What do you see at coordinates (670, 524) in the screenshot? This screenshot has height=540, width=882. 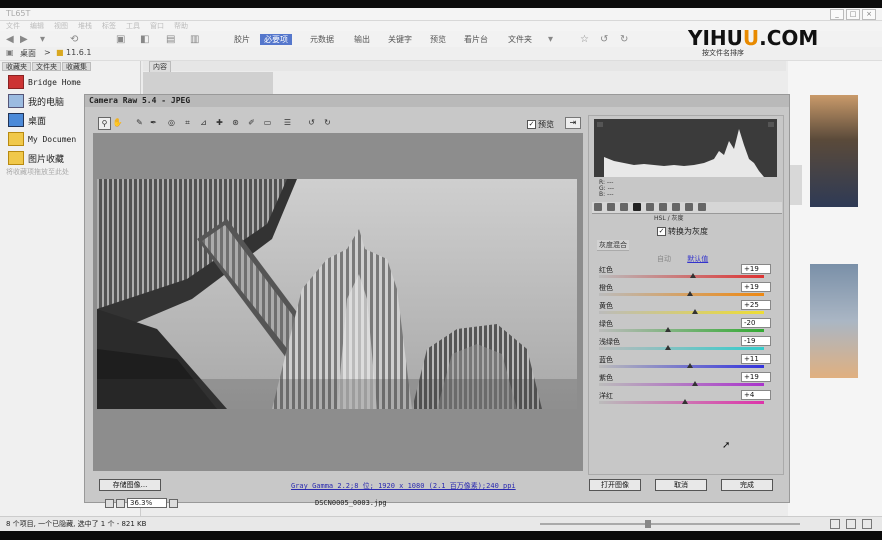 I see `thumbnail-size-slider` at bounding box center [670, 524].